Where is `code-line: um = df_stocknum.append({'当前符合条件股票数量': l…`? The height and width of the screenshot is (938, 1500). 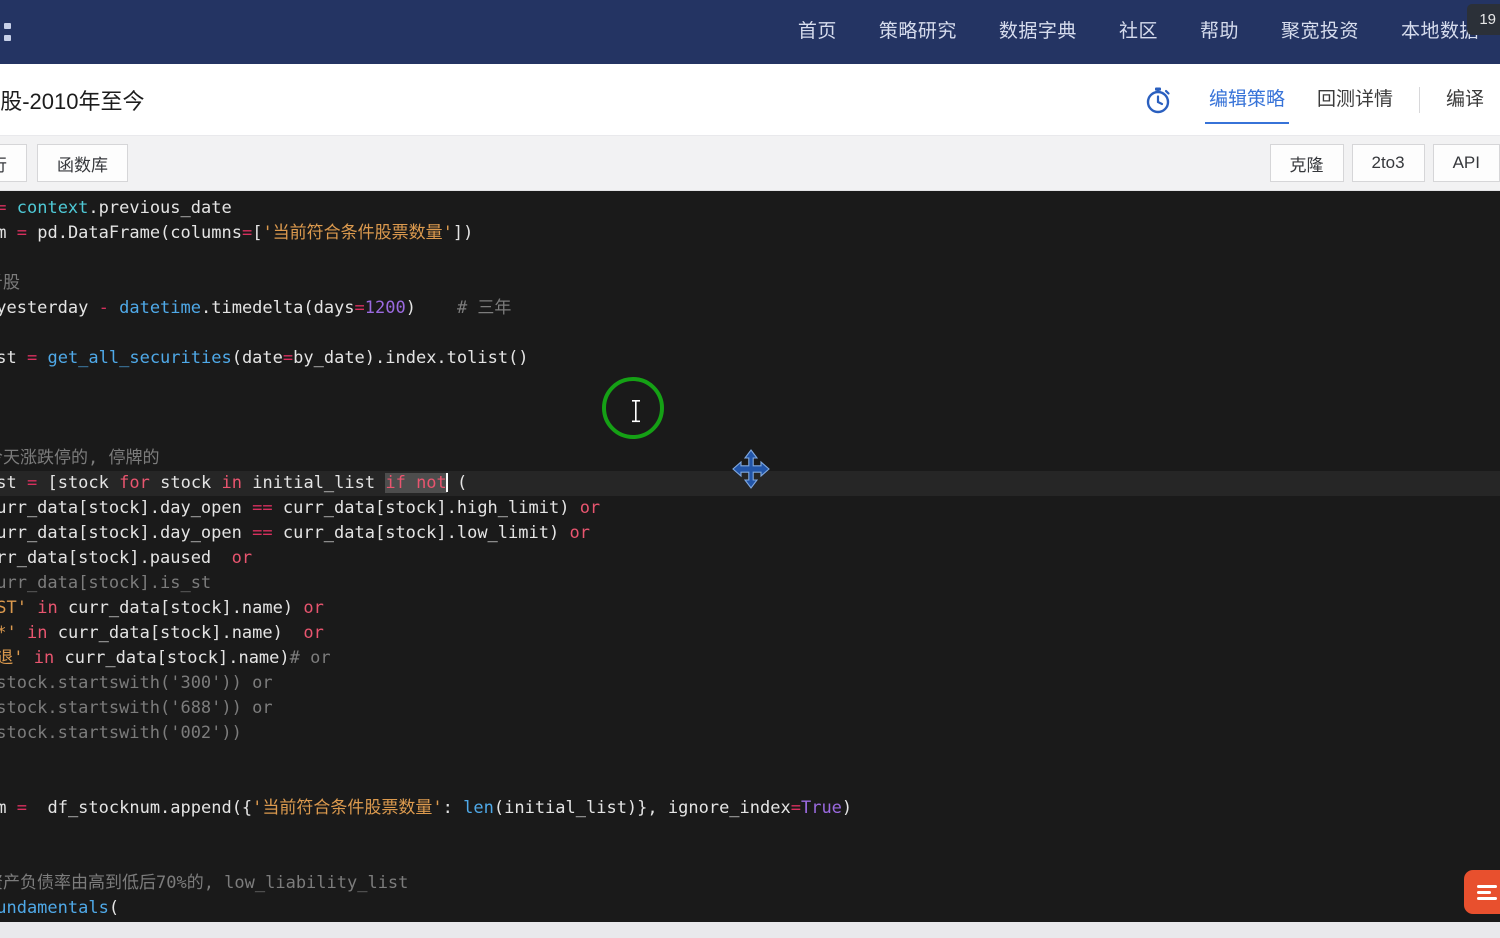 code-line: um = df_stocknum.append({'当前符合条件股票数量': l… is located at coordinates (750, 808).